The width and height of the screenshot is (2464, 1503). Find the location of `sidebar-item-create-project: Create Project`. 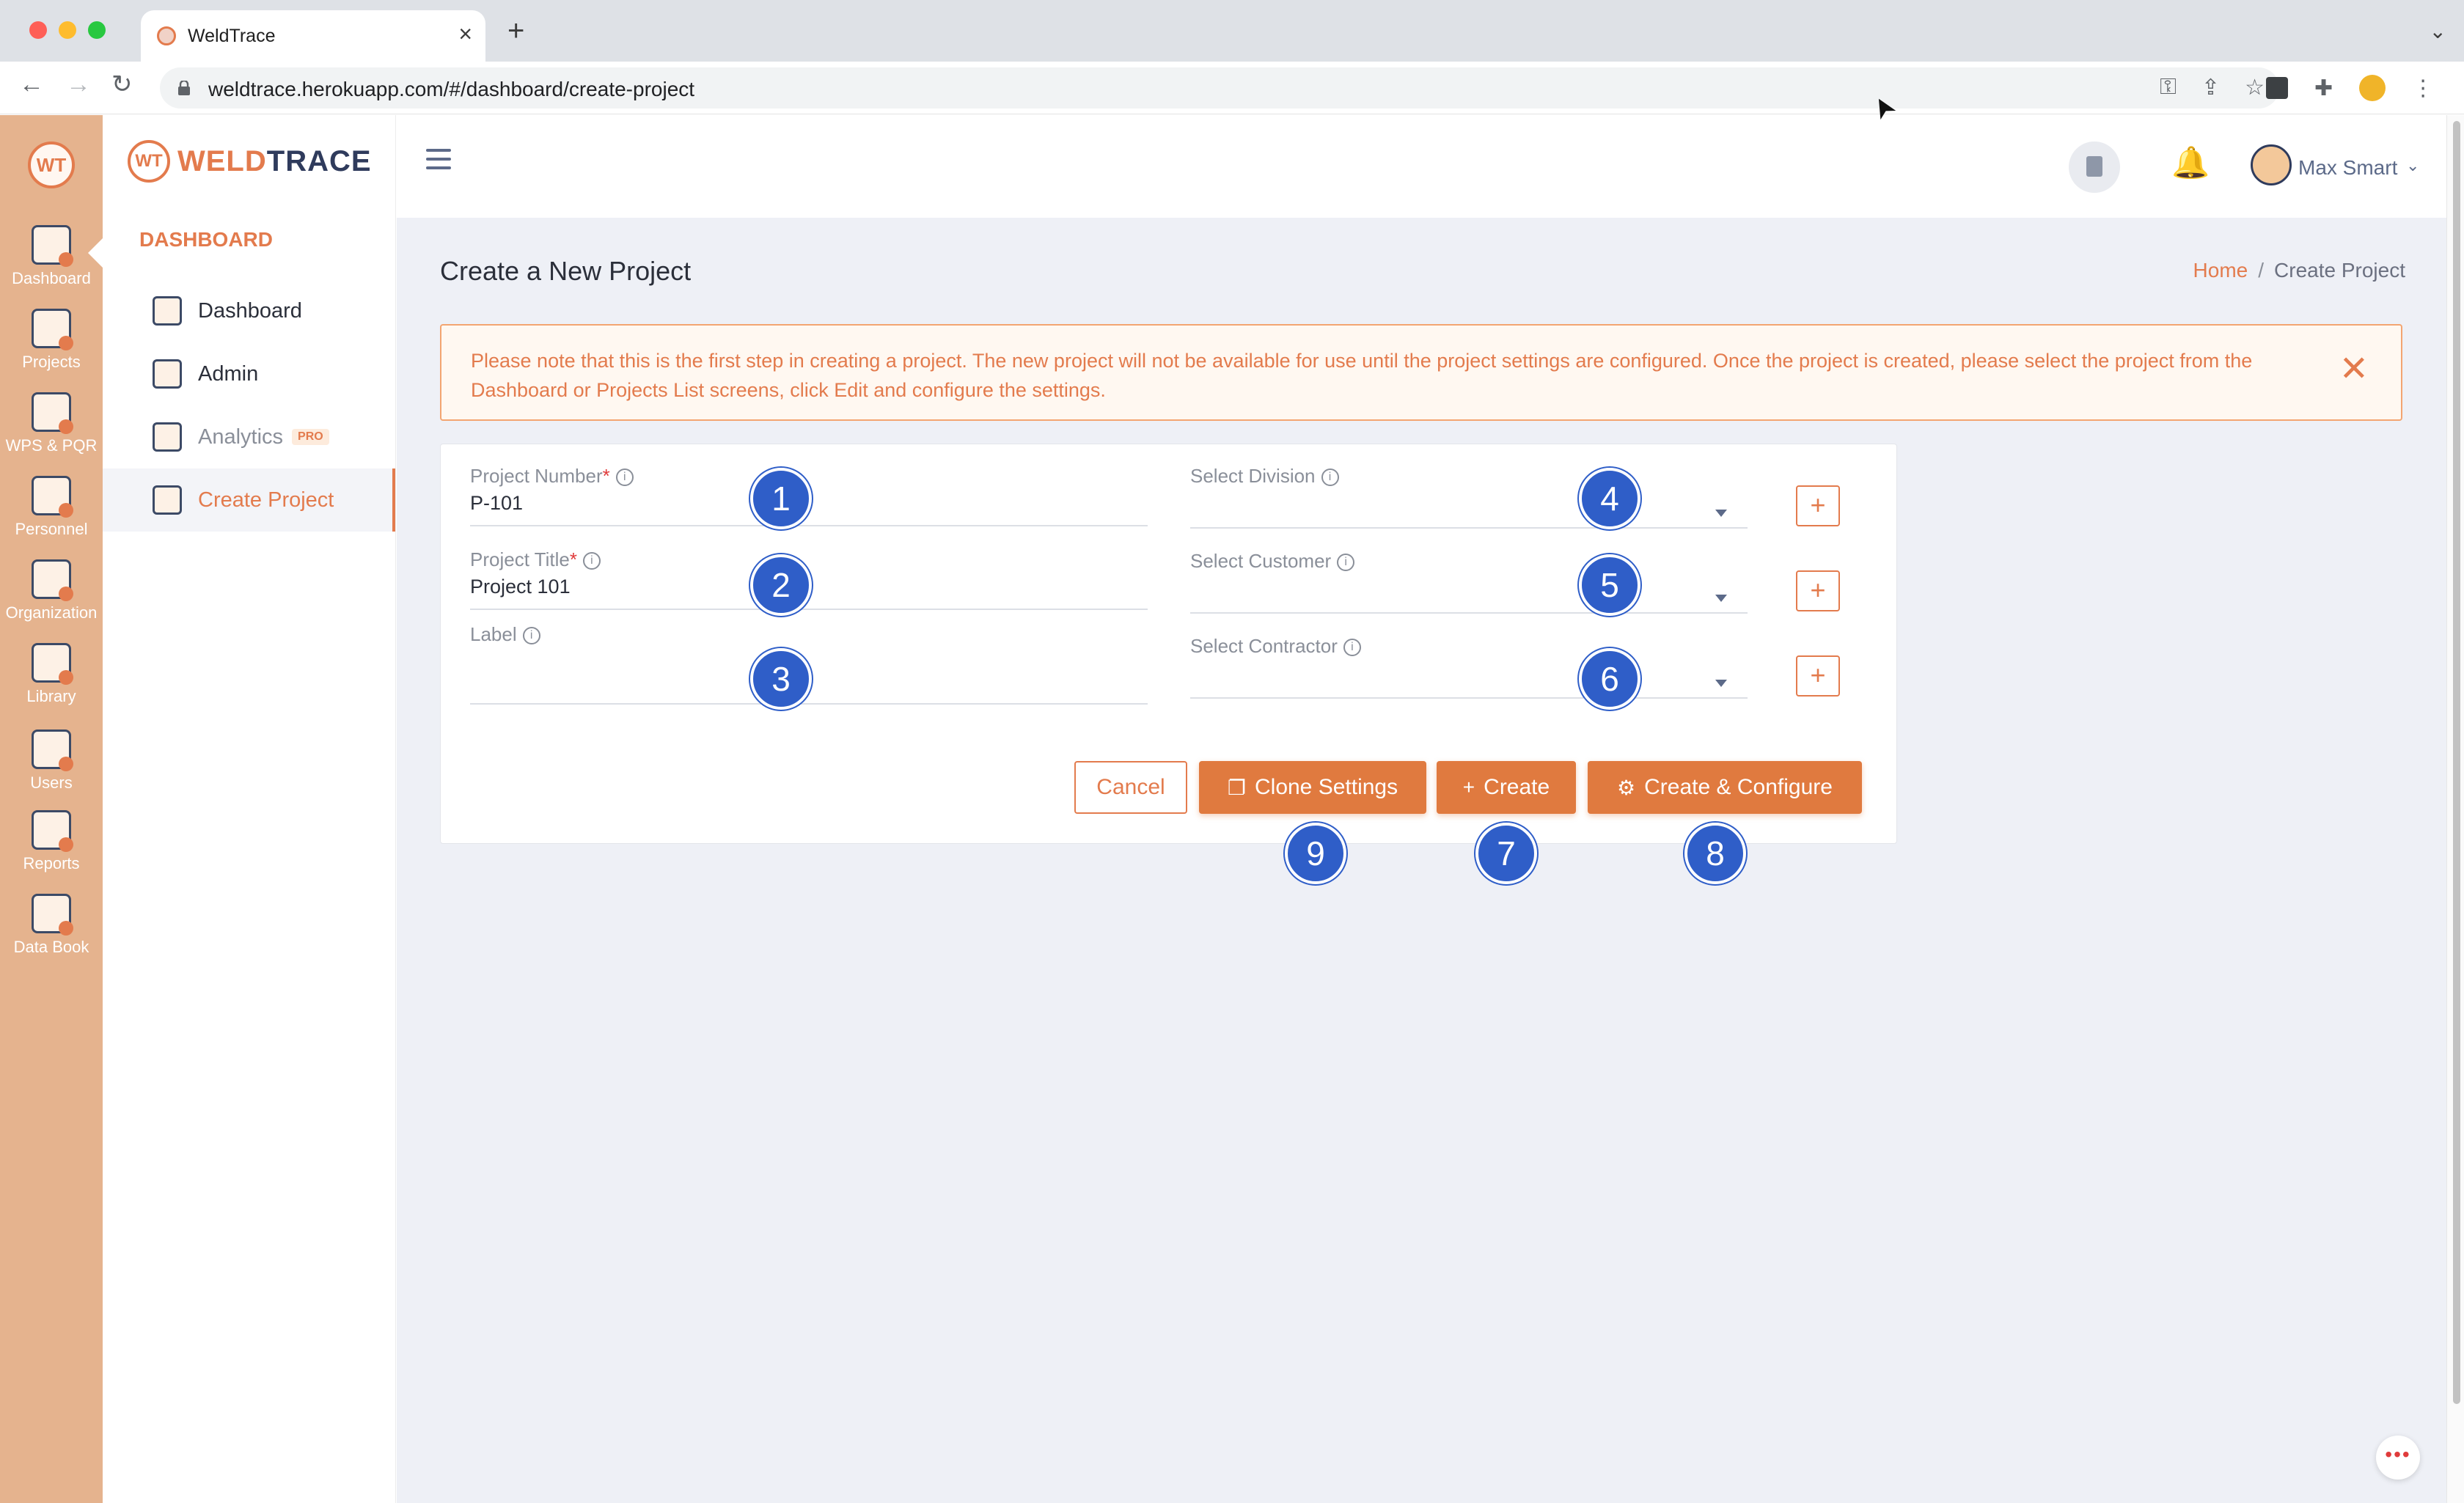

sidebar-item-create-project: Create Project is located at coordinates (249, 500).